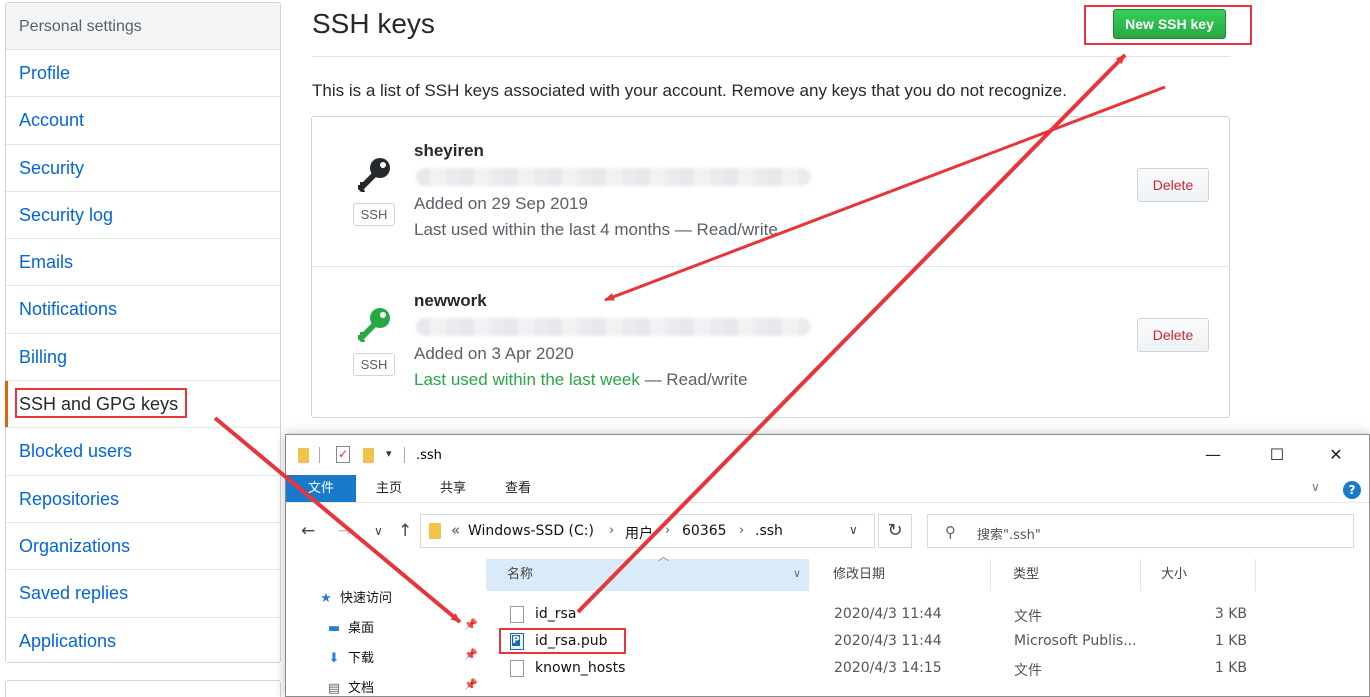  I want to click on properties-check-icon: ✓, so click(343, 454).